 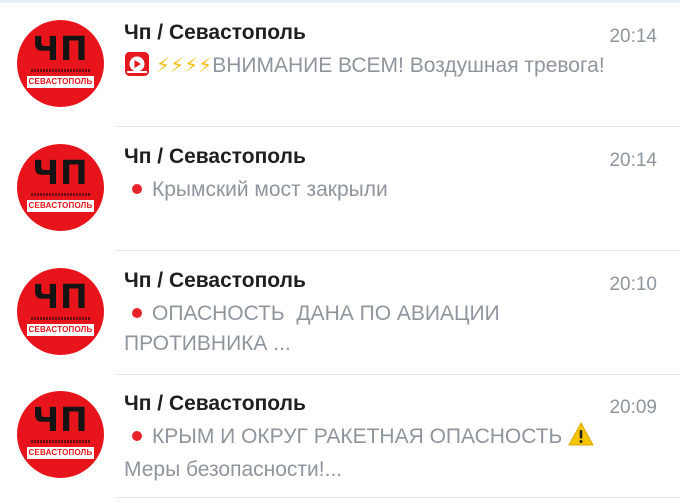 What do you see at coordinates (633, 284) in the screenshot?
I see `chat-time: 20:10` at bounding box center [633, 284].